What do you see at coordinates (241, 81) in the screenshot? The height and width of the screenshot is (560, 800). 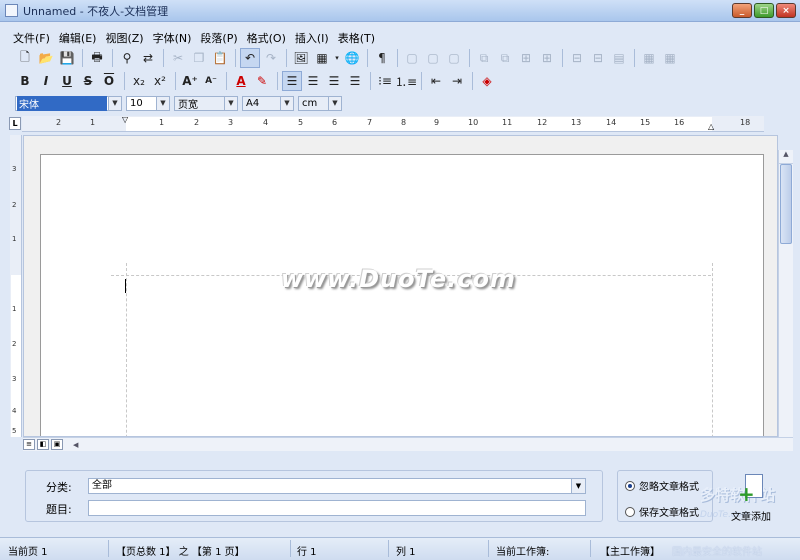 I see `font-color-icon: A` at bounding box center [241, 81].